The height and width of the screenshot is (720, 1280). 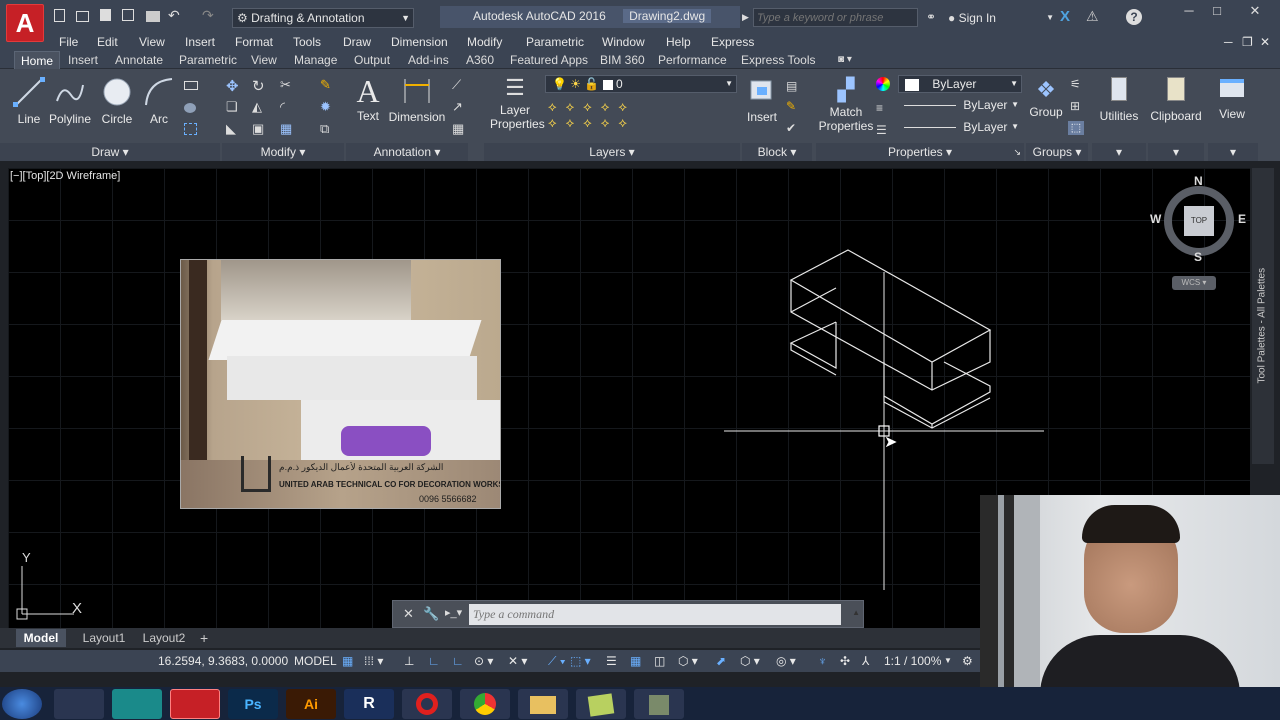 I want to click on layer-dropdown: 💡 ☀ 🔓 0 ▼, so click(x=641, y=84).